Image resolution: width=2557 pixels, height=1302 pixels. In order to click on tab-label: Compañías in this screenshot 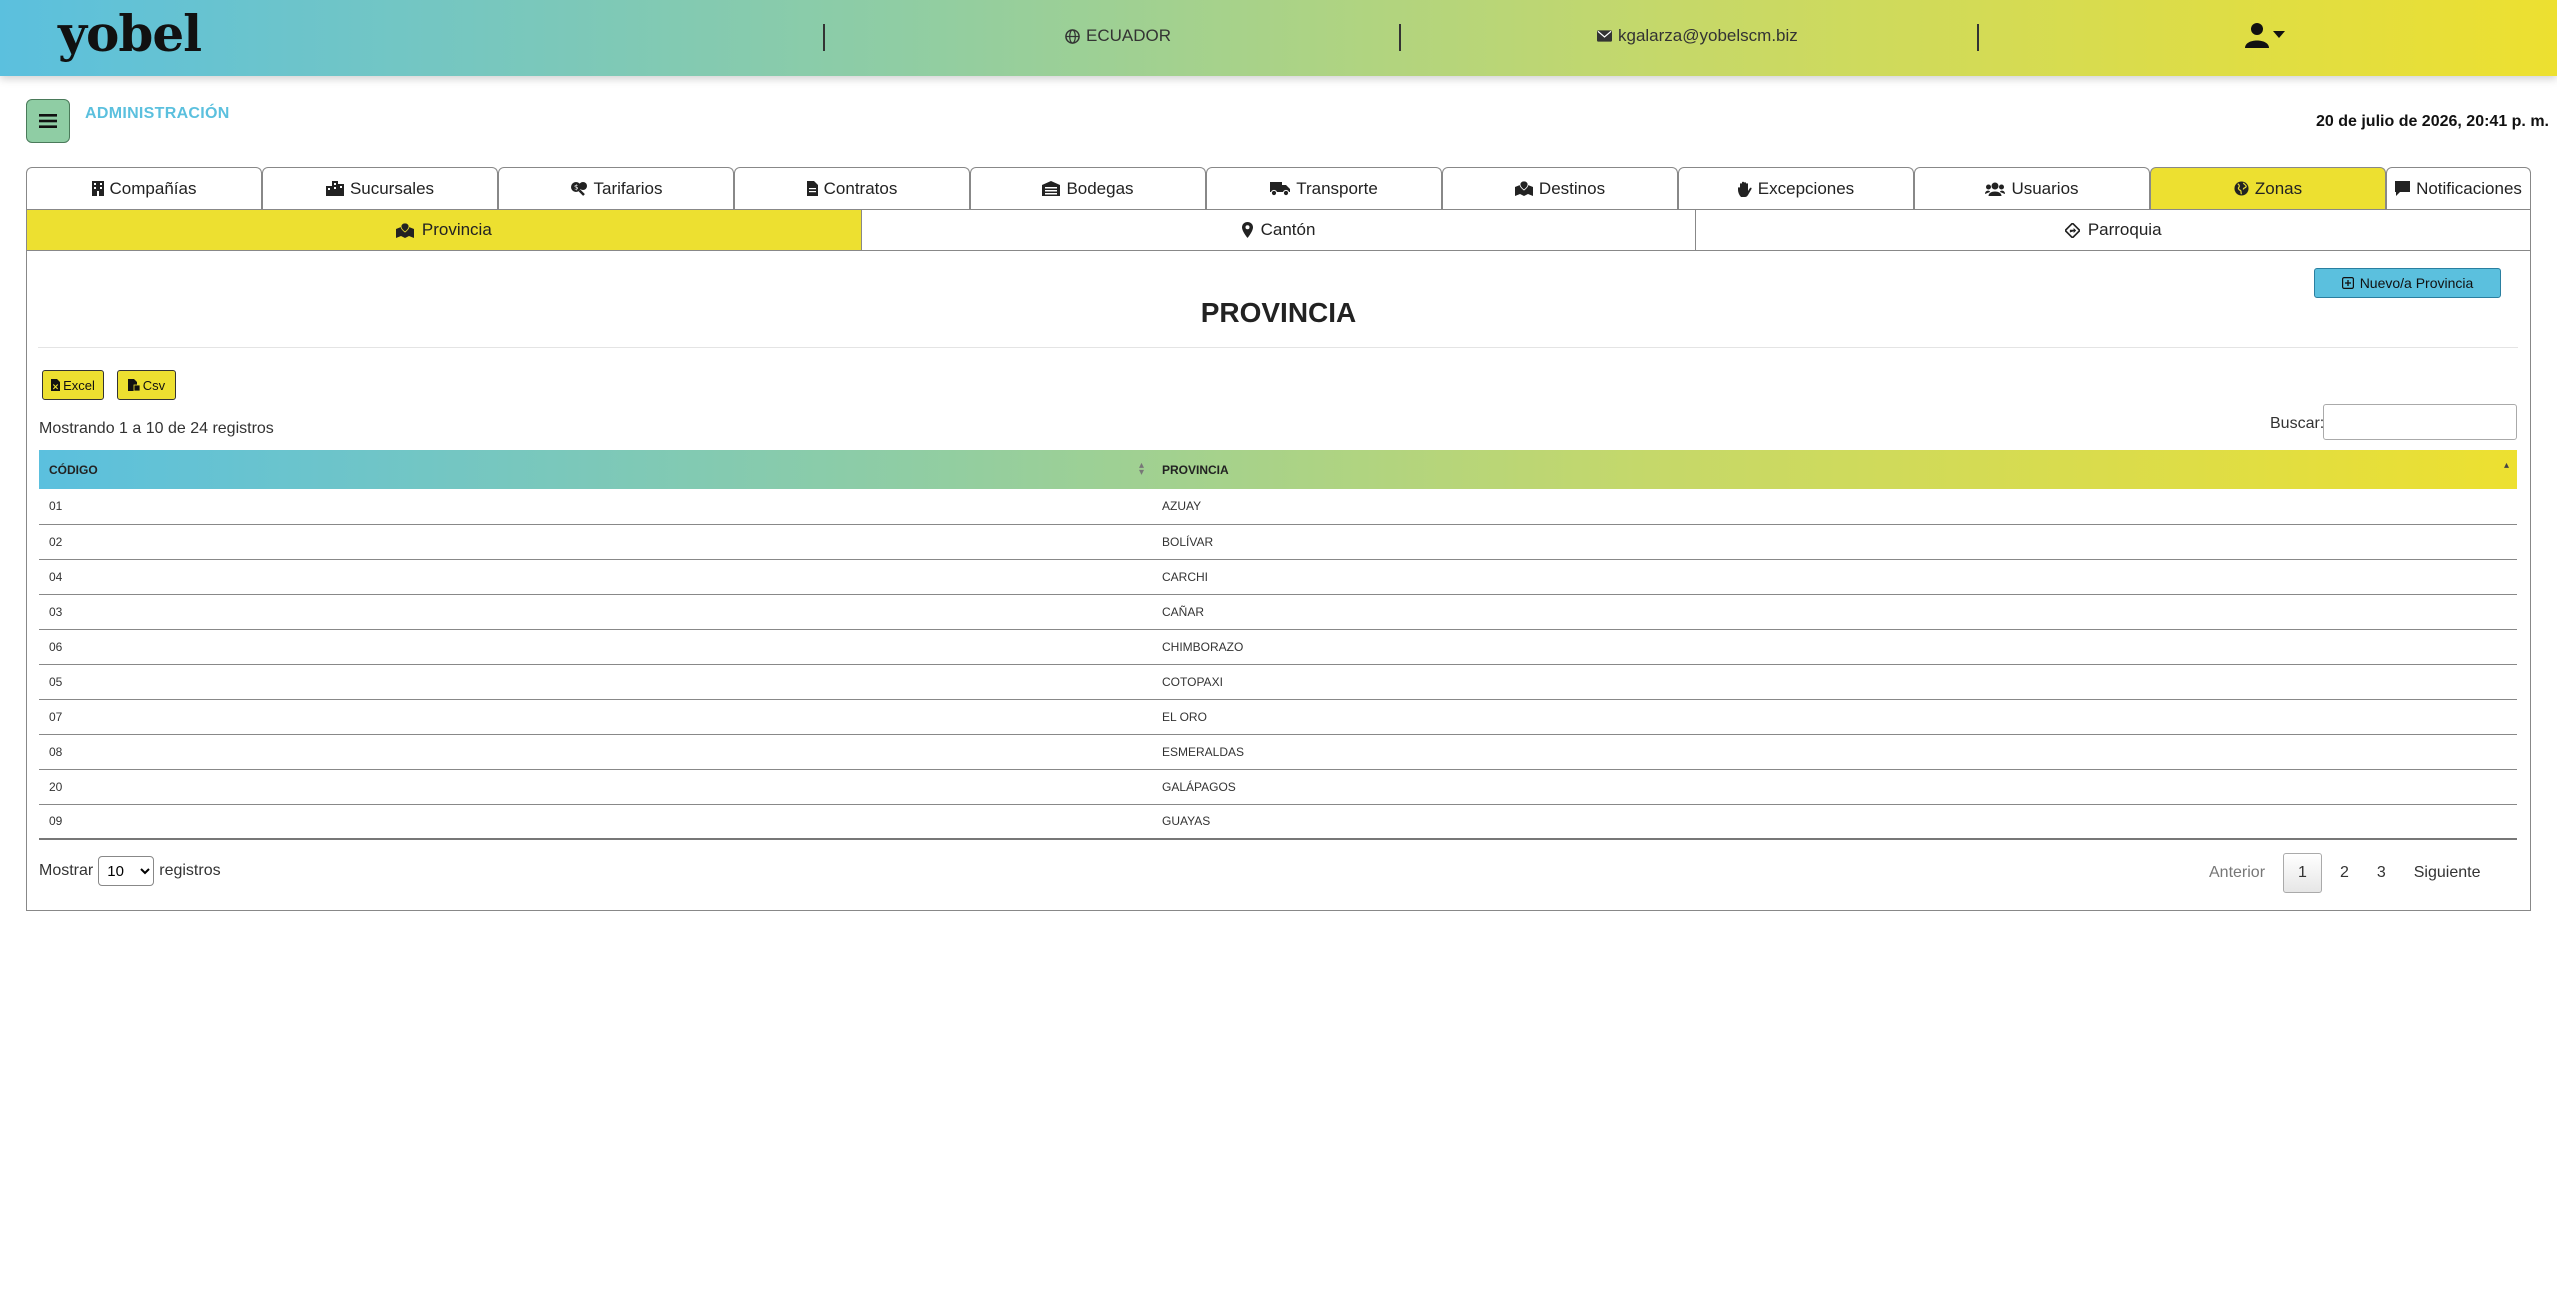, I will do `click(153, 188)`.